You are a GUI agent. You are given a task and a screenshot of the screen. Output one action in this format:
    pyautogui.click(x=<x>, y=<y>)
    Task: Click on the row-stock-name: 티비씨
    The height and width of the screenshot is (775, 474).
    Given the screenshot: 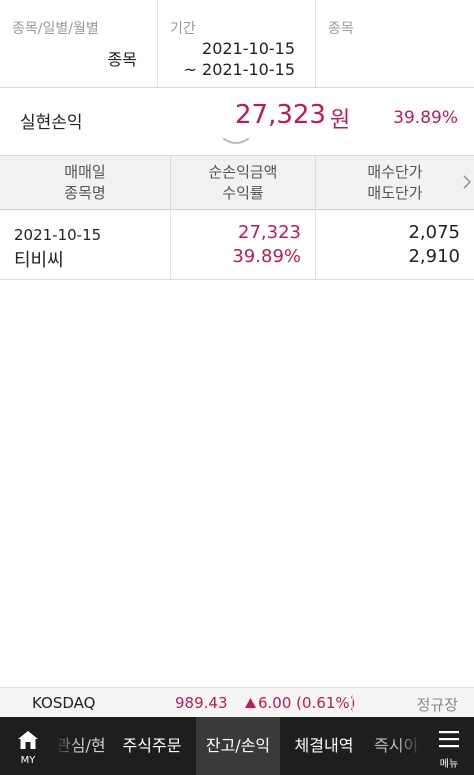 What is the action you would take?
    pyautogui.click(x=39, y=260)
    